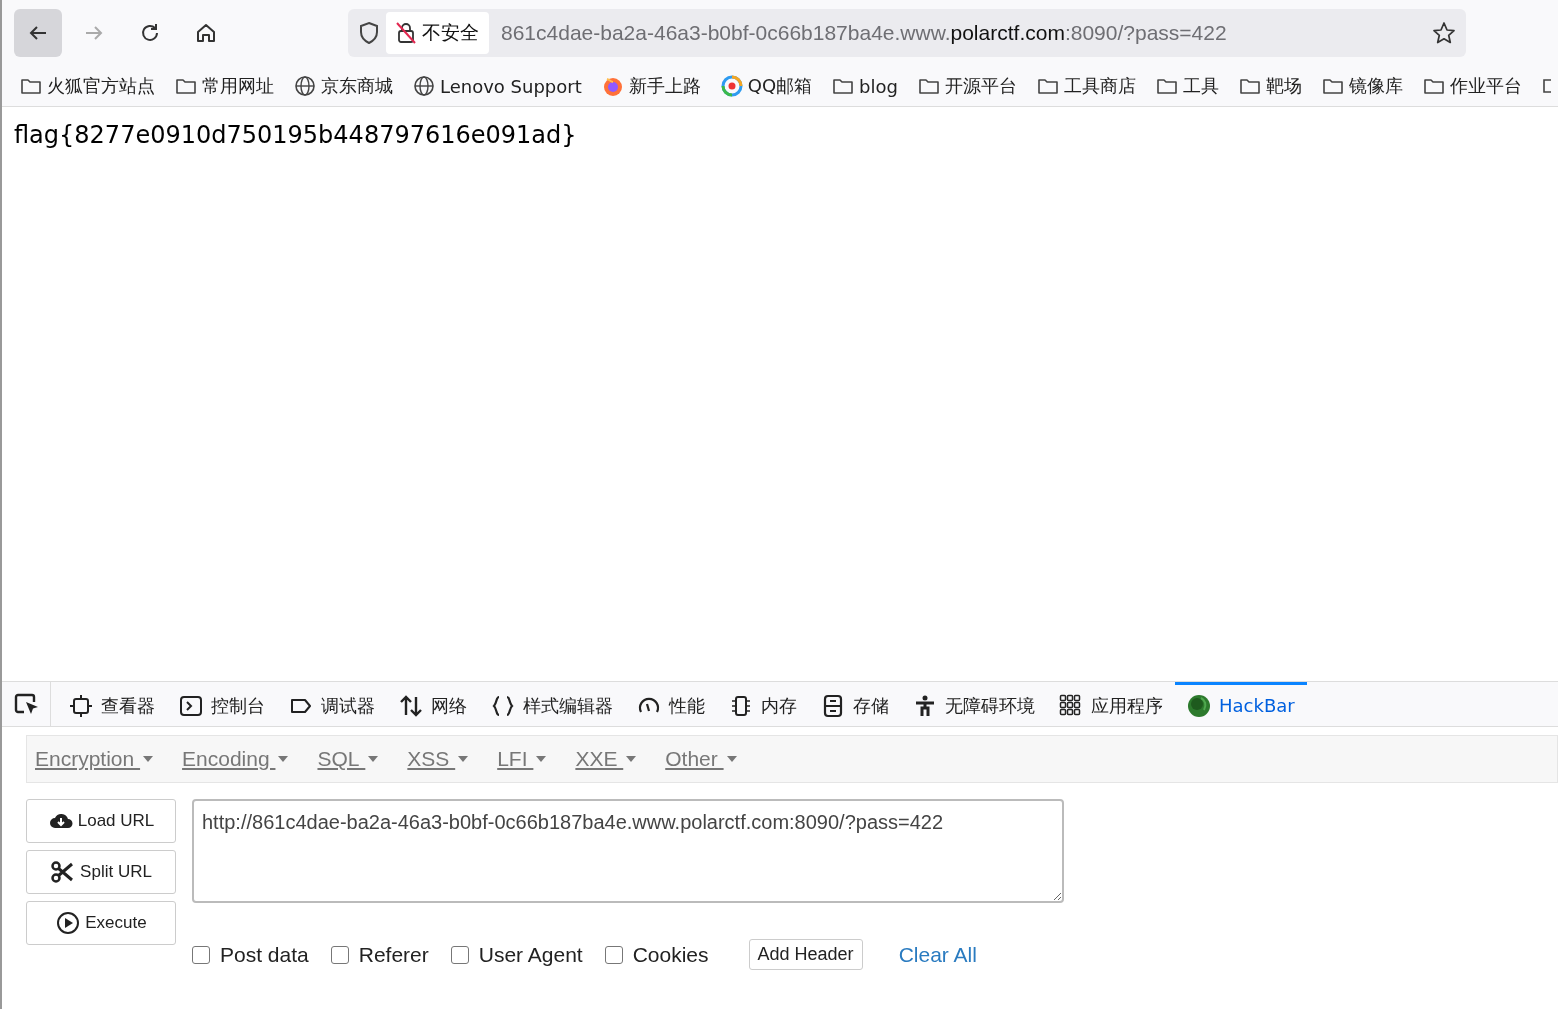 This screenshot has width=1558, height=1009. I want to click on fox-globe-icon, so click(612, 86).